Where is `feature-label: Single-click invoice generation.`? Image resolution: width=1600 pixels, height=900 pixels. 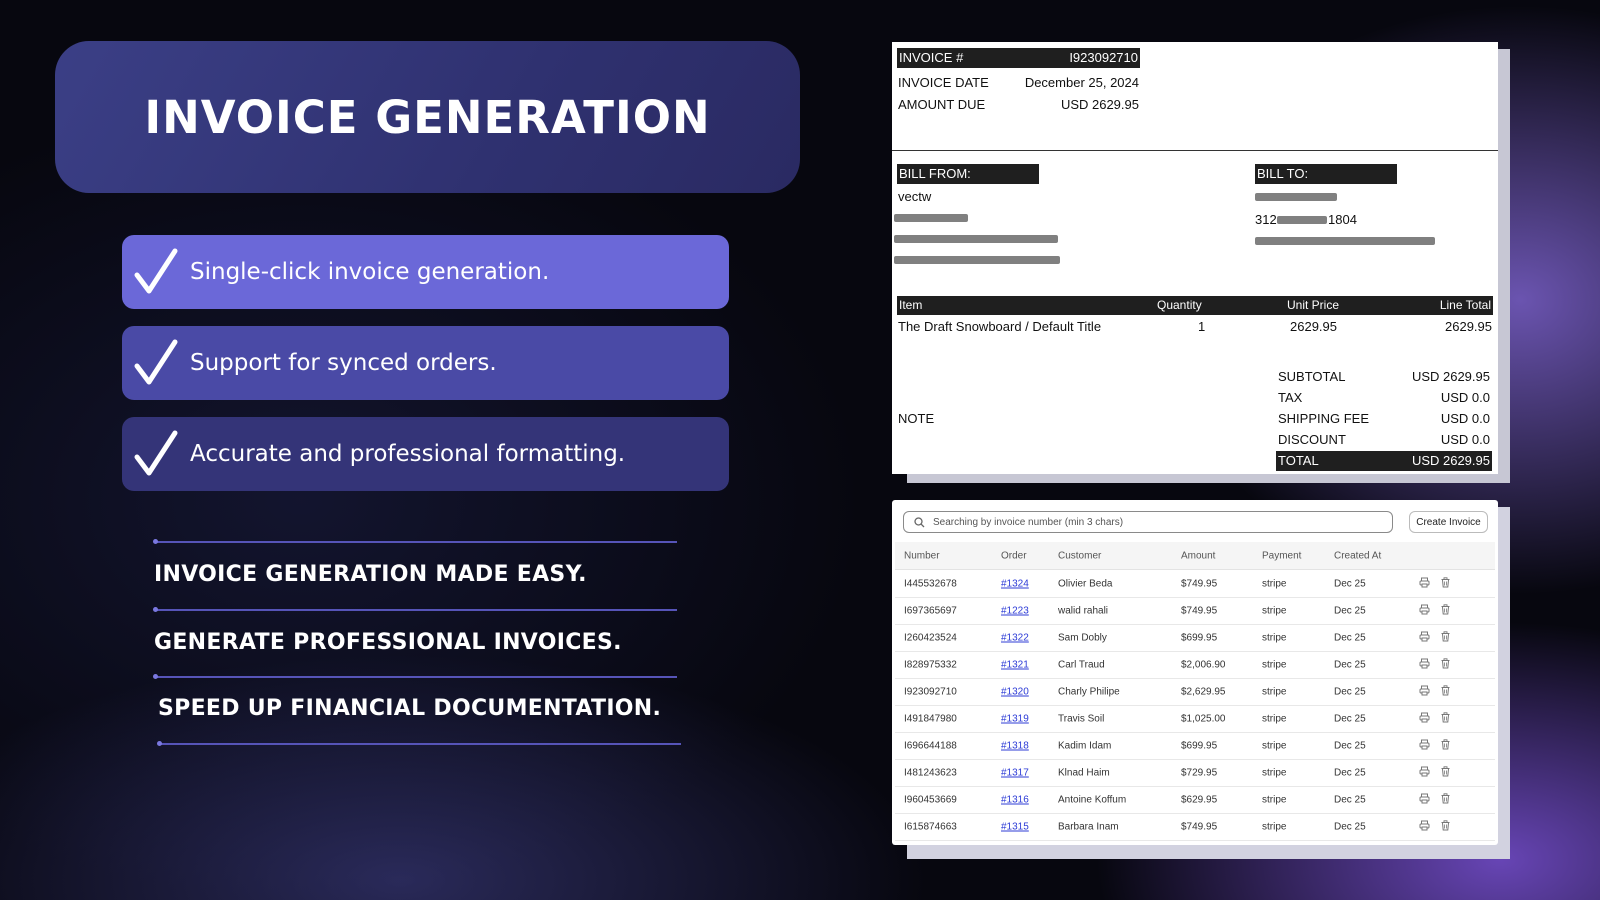
feature-label: Single-click invoice generation. is located at coordinates (370, 272).